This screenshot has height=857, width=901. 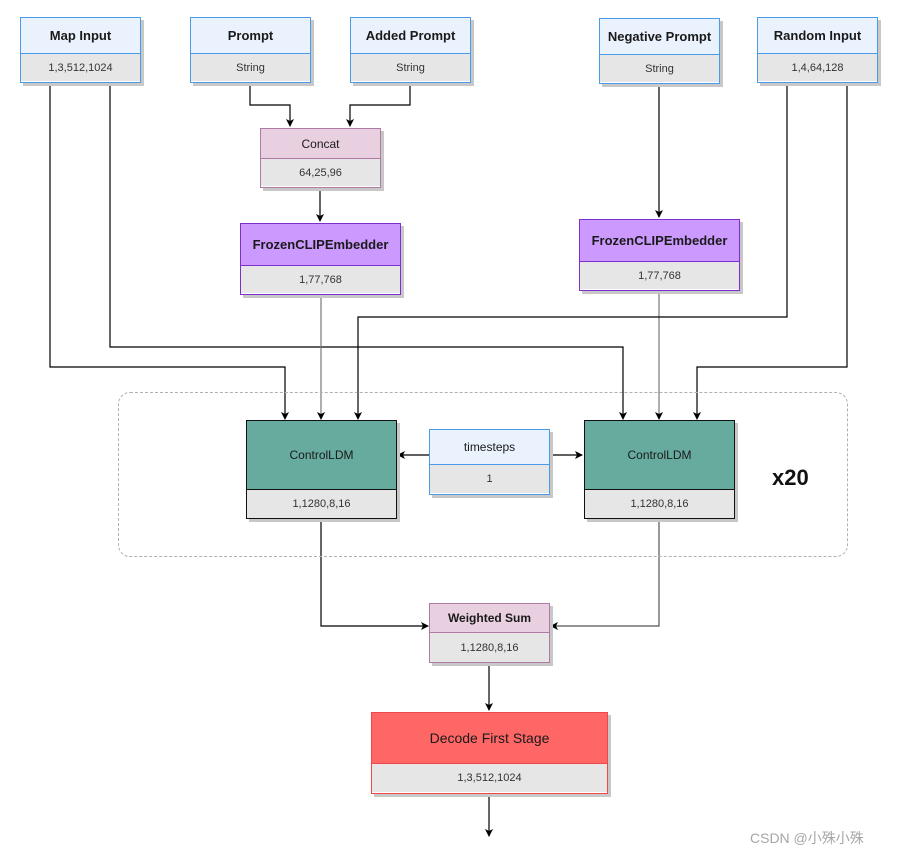 I want to click on node-shape: 64,25,96, so click(x=320, y=172).